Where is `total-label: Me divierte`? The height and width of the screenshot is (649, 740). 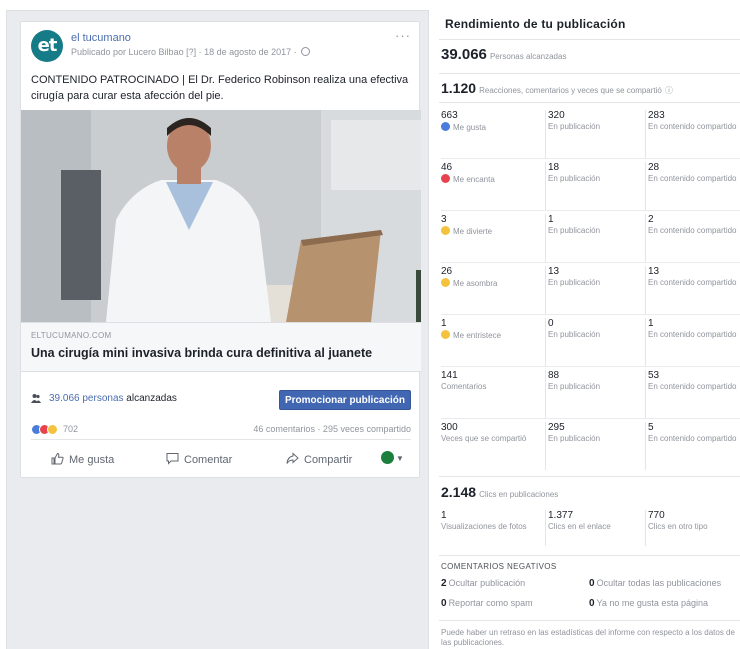
total-label: Me divierte is located at coordinates (473, 231).